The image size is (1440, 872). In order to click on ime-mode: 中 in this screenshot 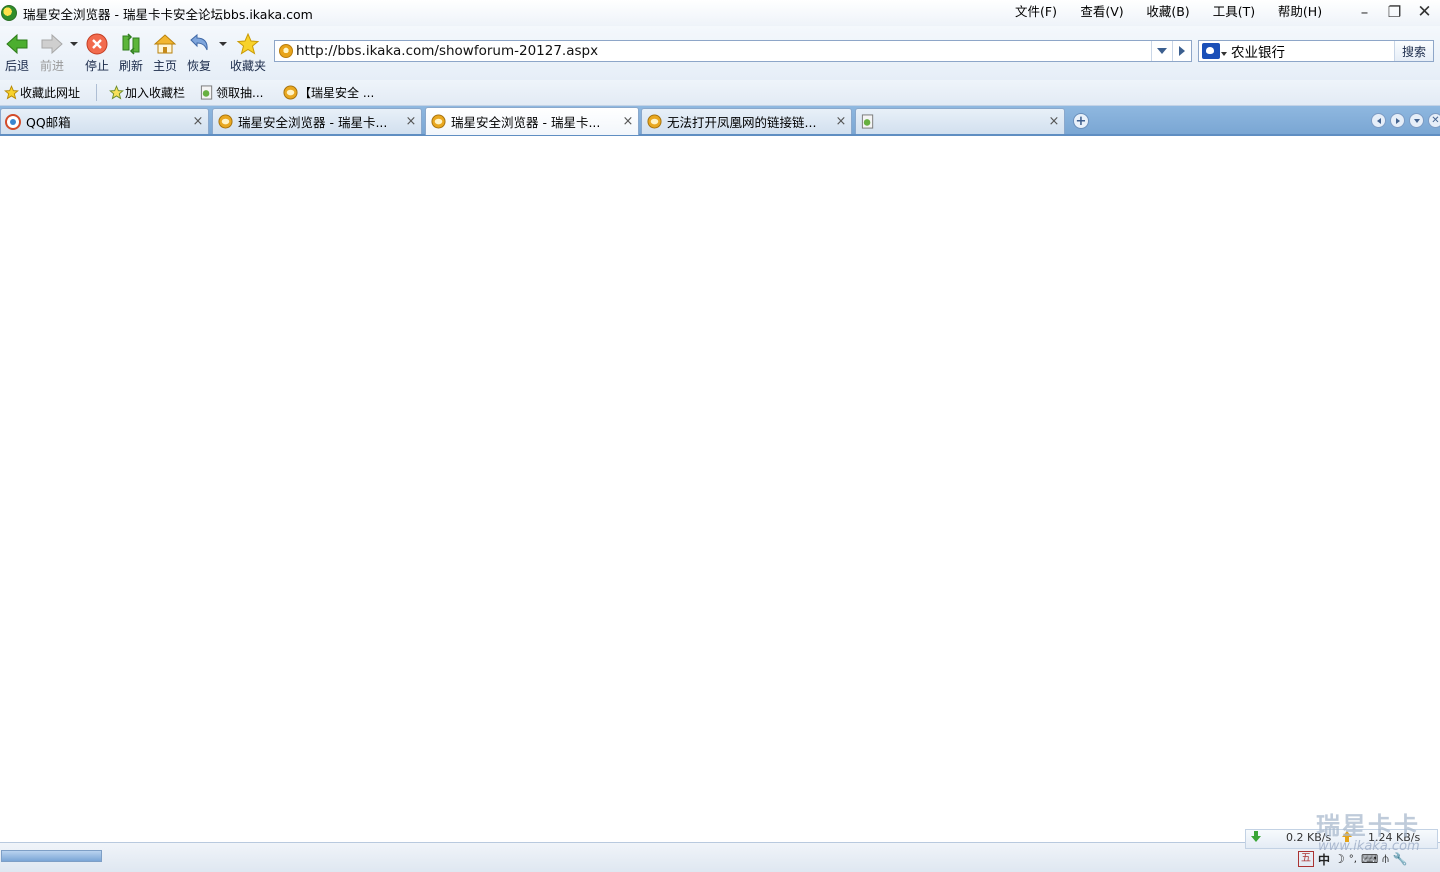, I will do `click(1324, 859)`.